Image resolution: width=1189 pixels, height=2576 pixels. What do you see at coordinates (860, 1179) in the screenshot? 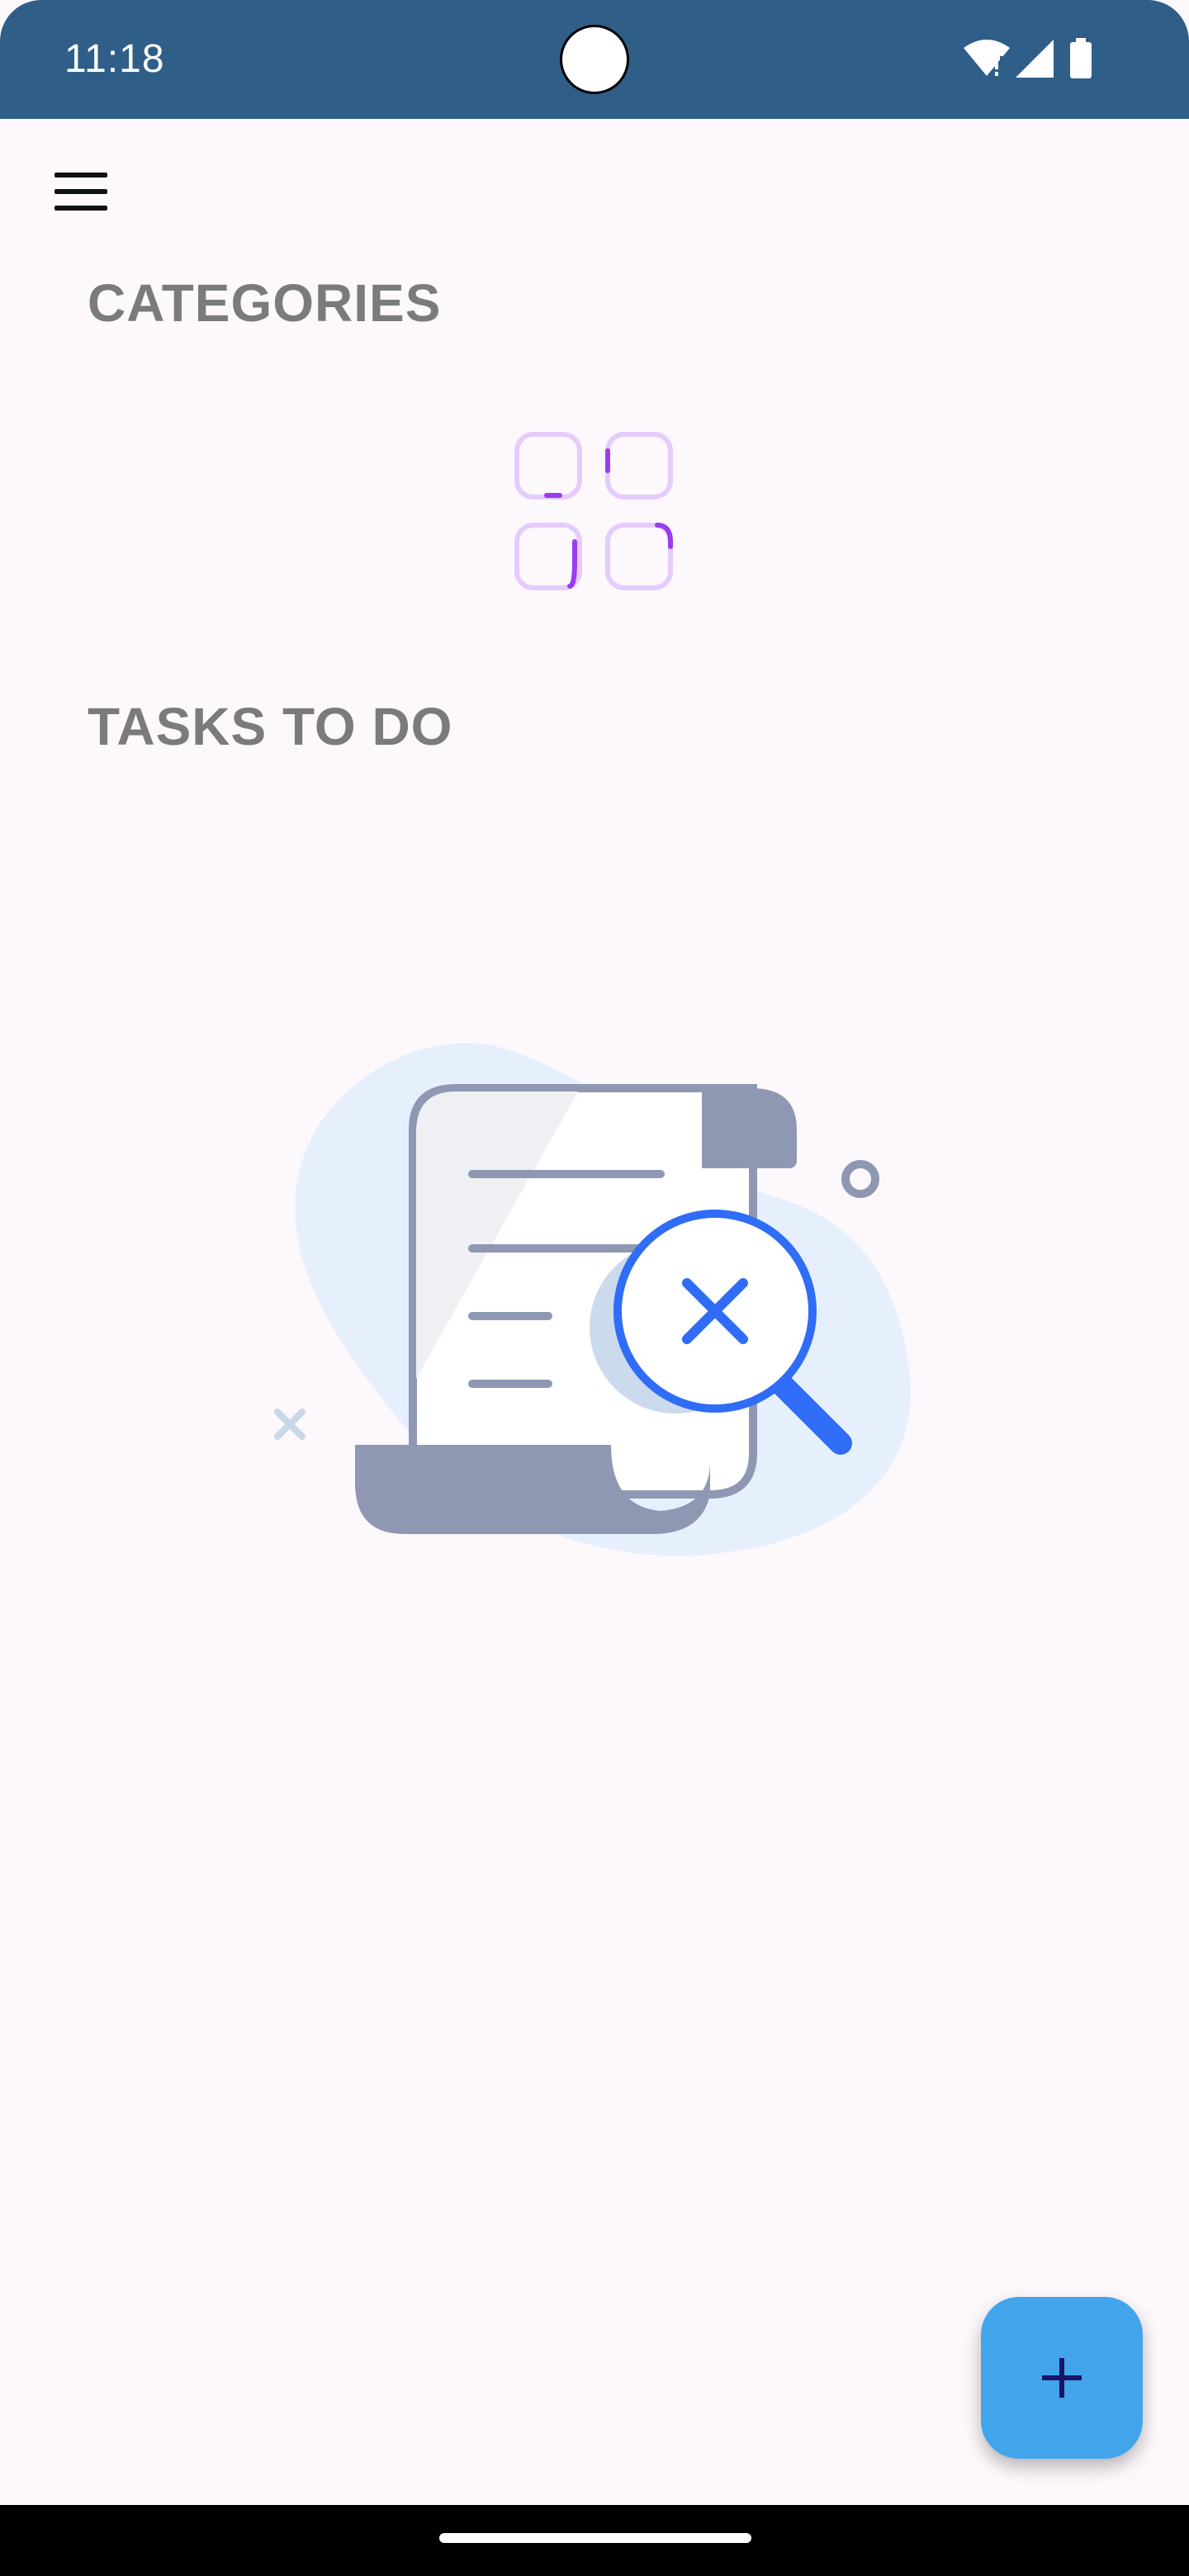
I see `decor-circle-icon` at bounding box center [860, 1179].